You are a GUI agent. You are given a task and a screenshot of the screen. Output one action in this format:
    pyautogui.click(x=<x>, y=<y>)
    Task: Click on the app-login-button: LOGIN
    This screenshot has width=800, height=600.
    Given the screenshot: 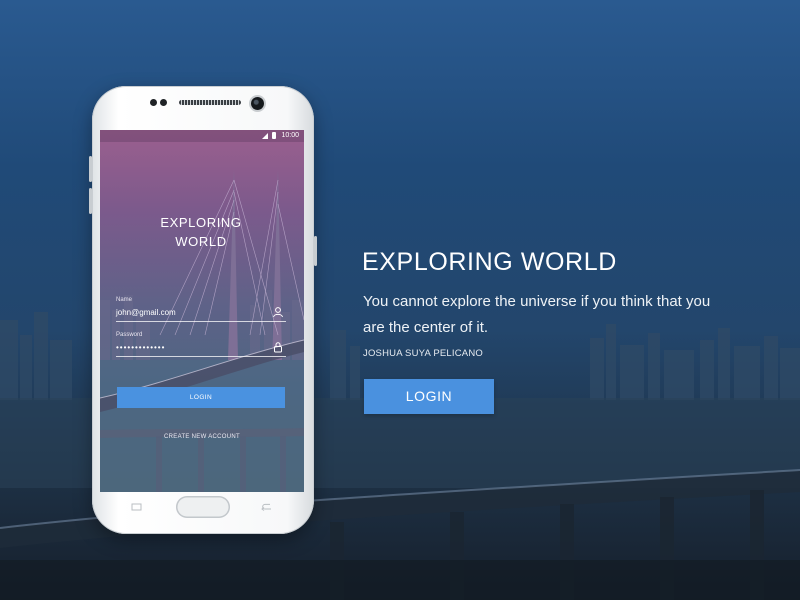 What is the action you would take?
    pyautogui.click(x=201, y=397)
    